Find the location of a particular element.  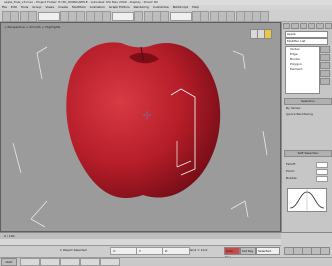

pivot-button is located at coordinates (138, 16).